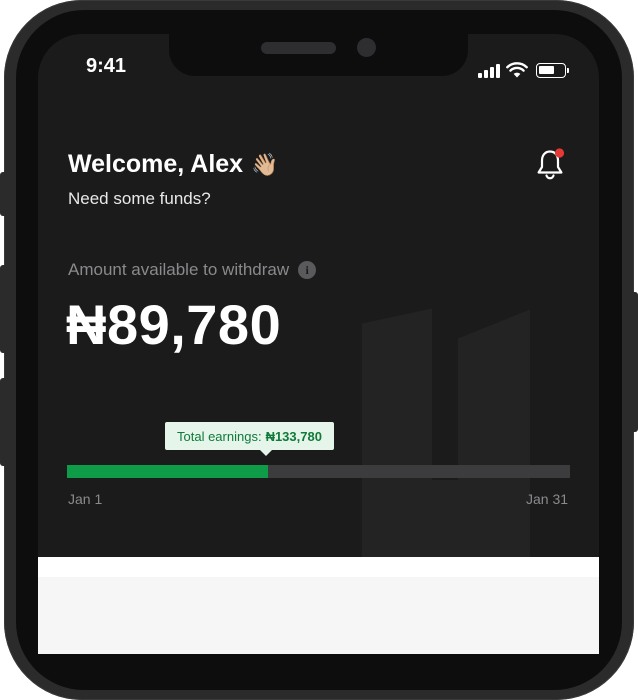 Image resolution: width=638 pixels, height=700 pixels. What do you see at coordinates (547, 499) in the screenshot?
I see `period-end-label: Jan 31` at bounding box center [547, 499].